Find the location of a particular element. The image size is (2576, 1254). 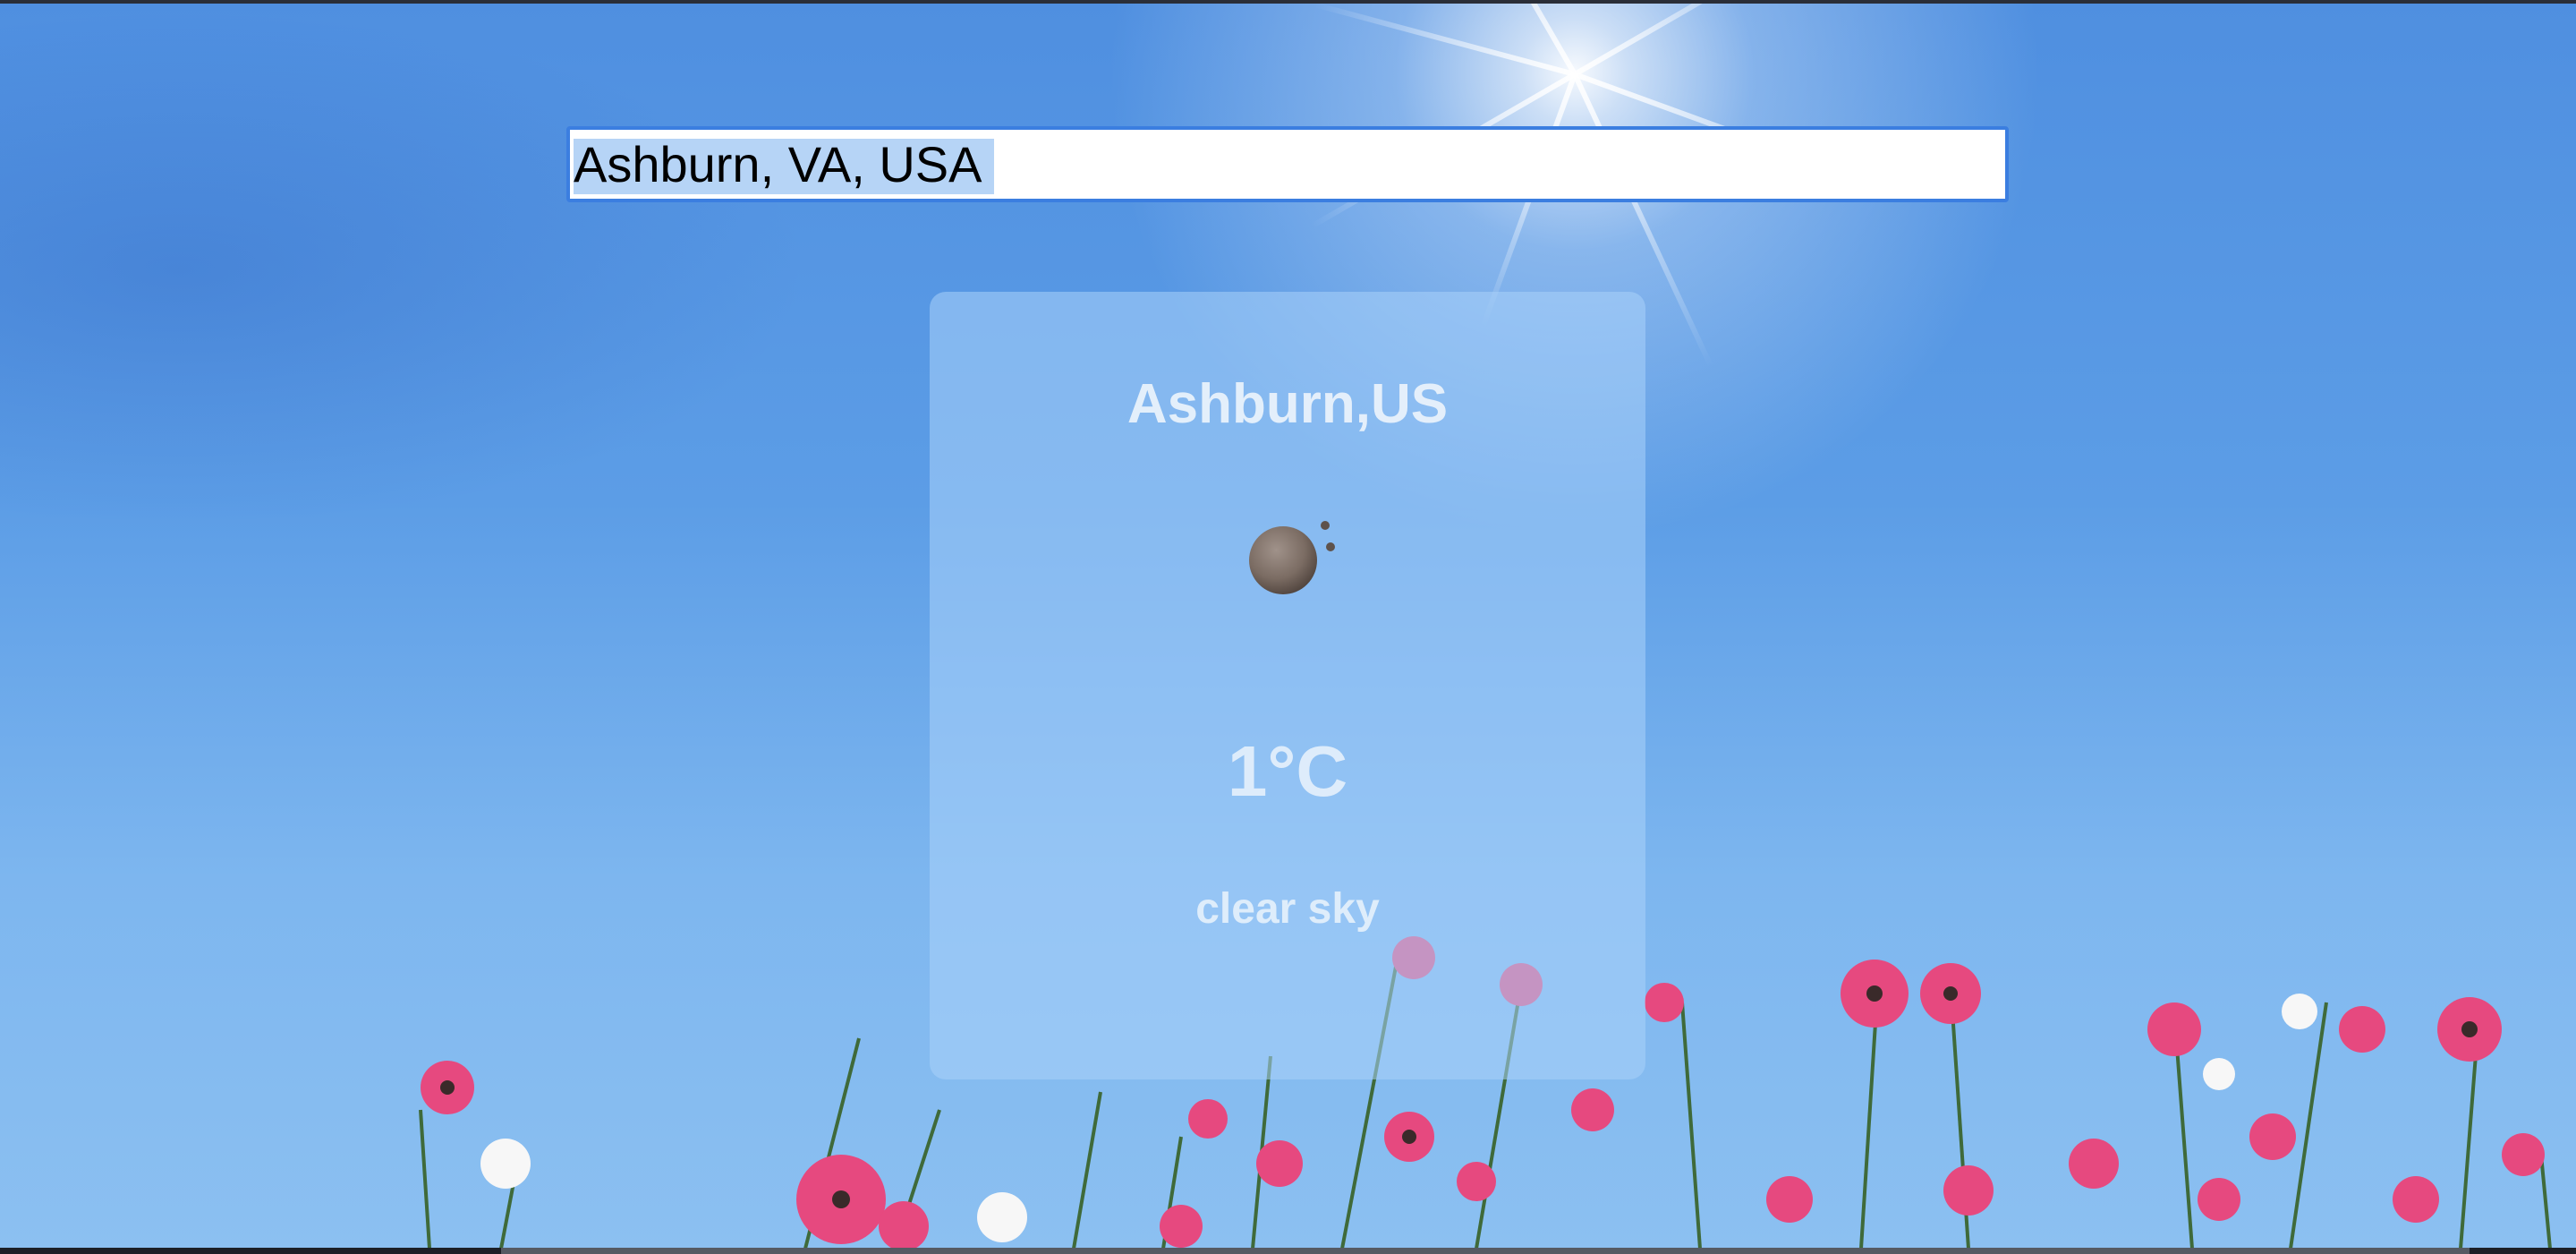

temperature: 1°C is located at coordinates (1287, 771).